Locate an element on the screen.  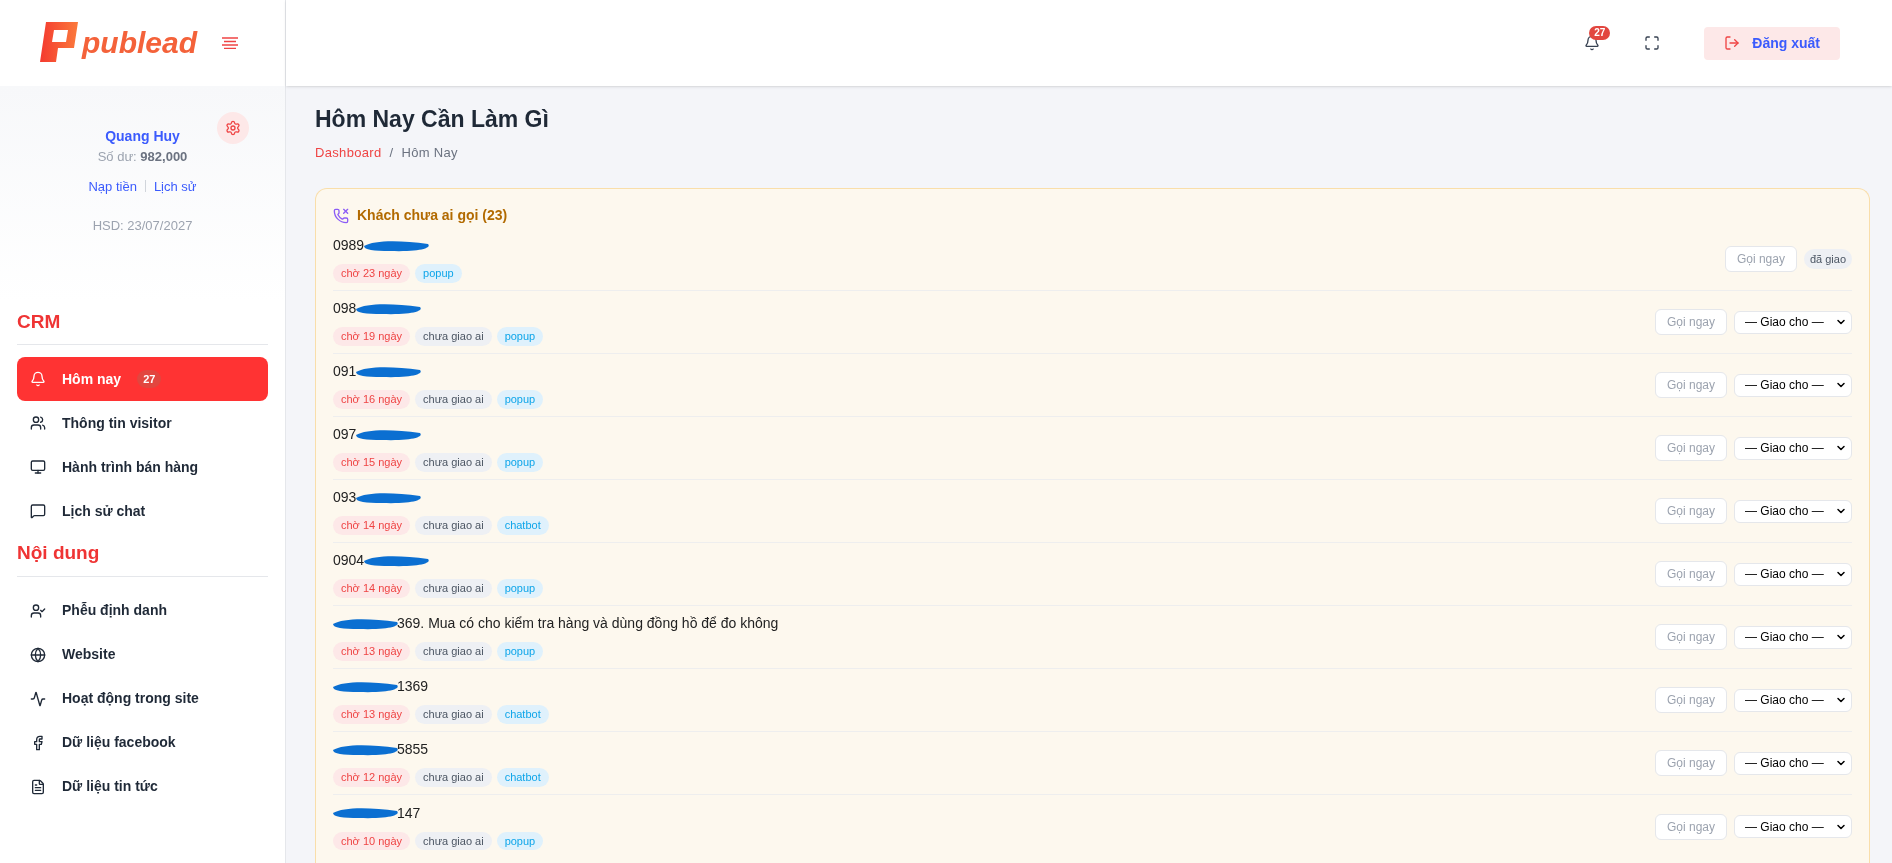
sidebar-item: Dữ liệu facebook is located at coordinates (142, 742).